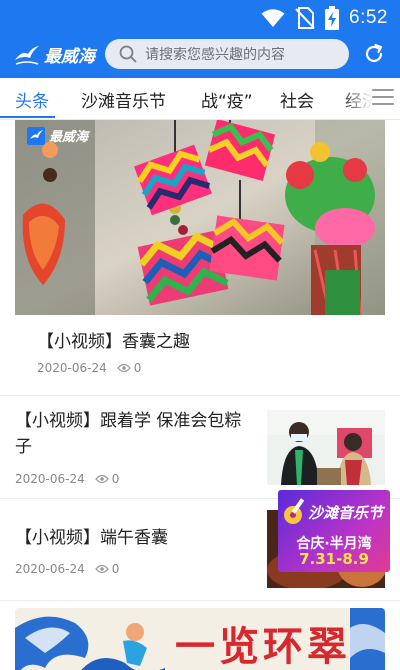 The height and width of the screenshot is (670, 400). What do you see at coordinates (27, 55) in the screenshot?
I see `seagull-logo-icon` at bounding box center [27, 55].